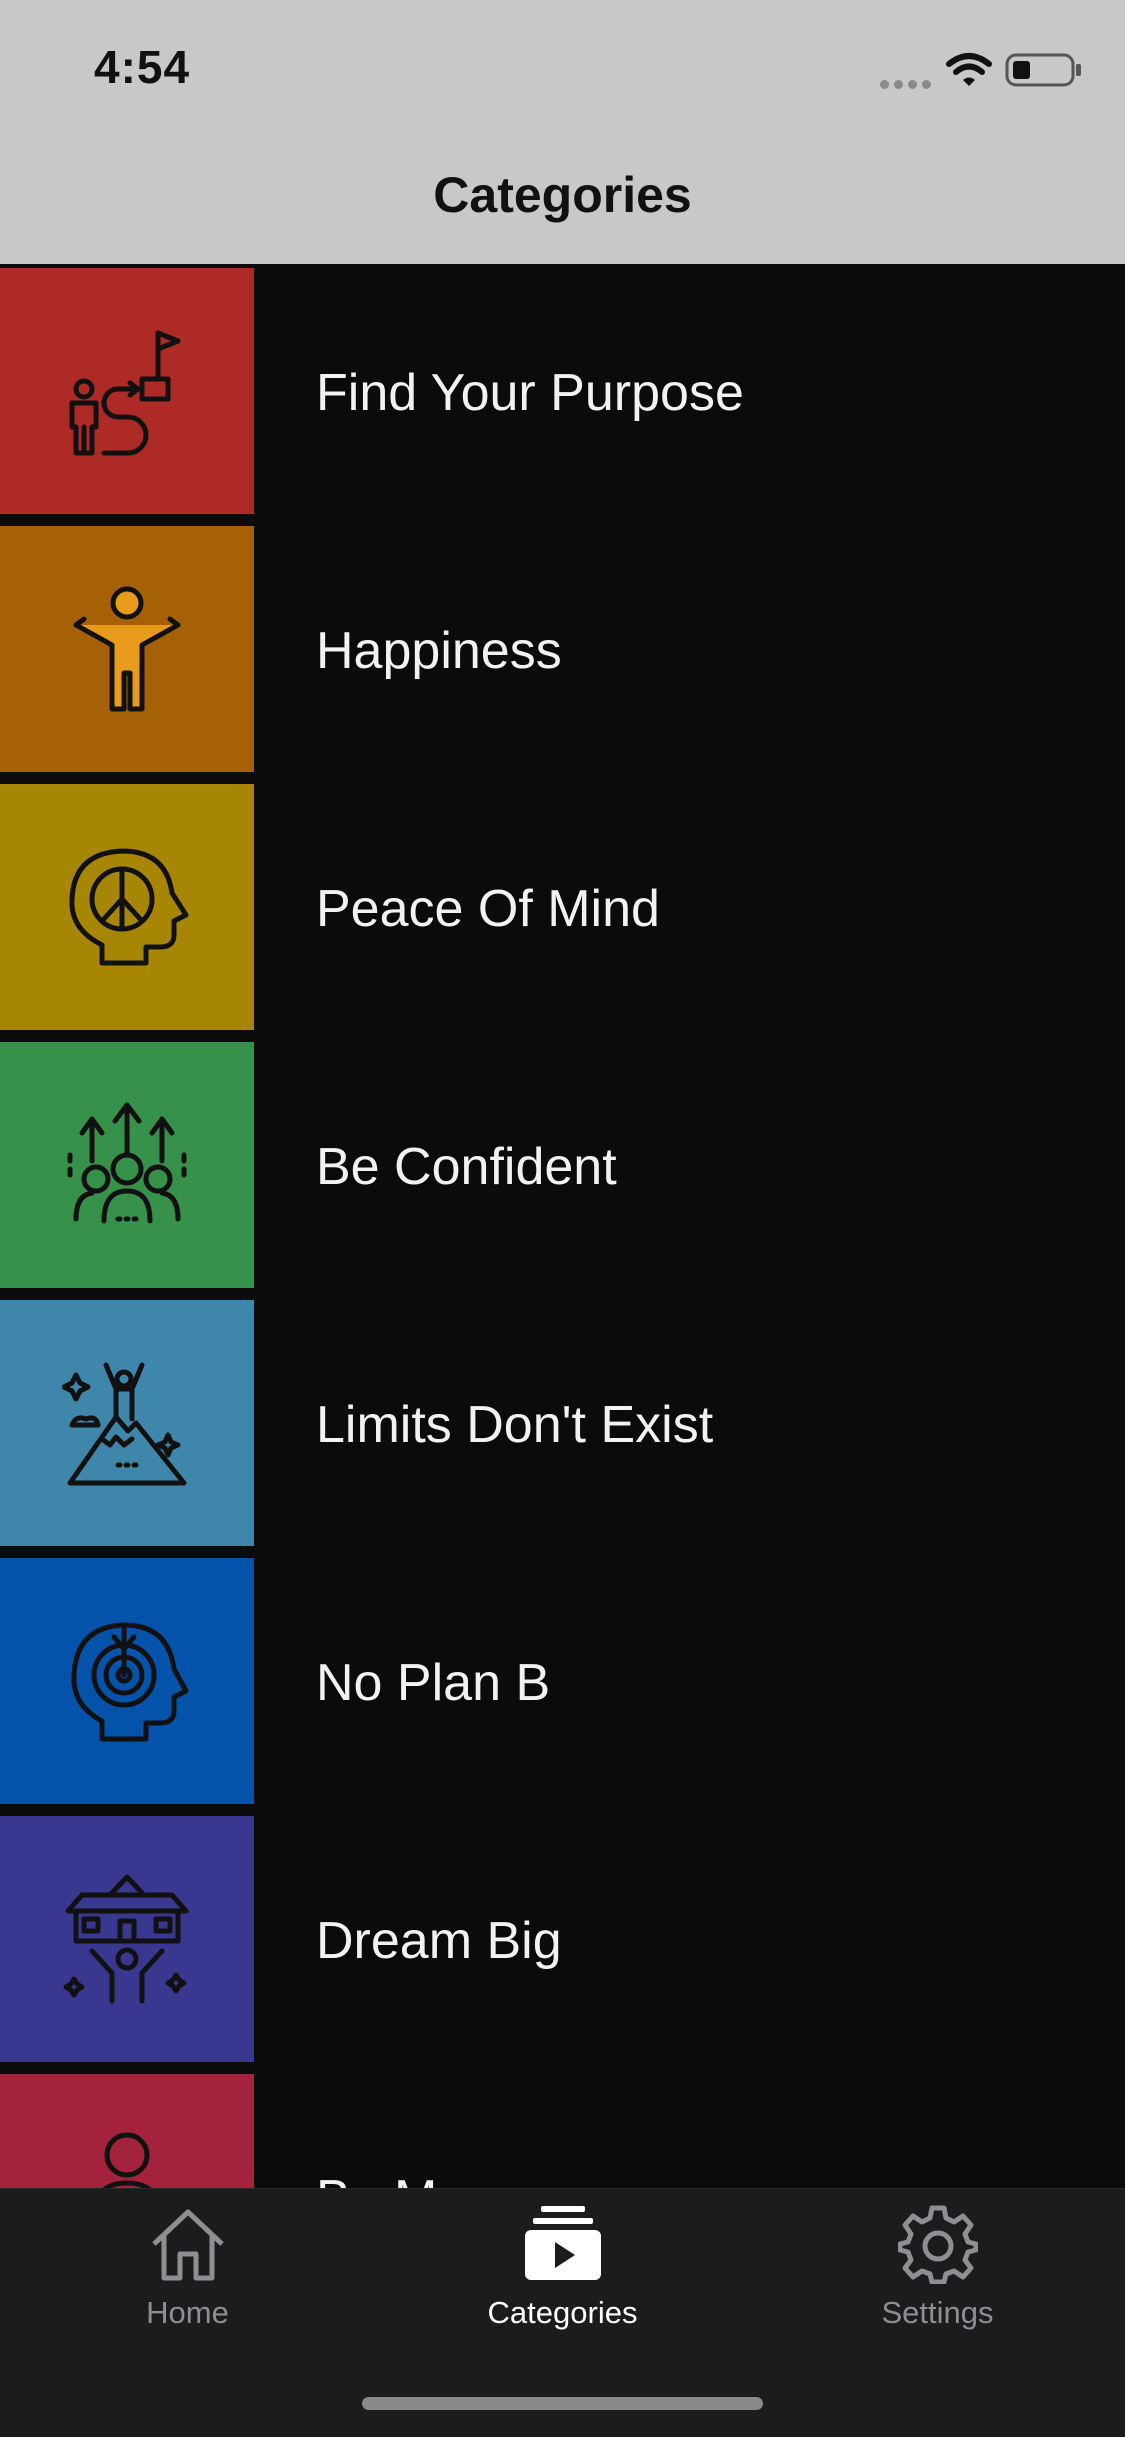  What do you see at coordinates (127, 2160) in the screenshot?
I see `person-icon` at bounding box center [127, 2160].